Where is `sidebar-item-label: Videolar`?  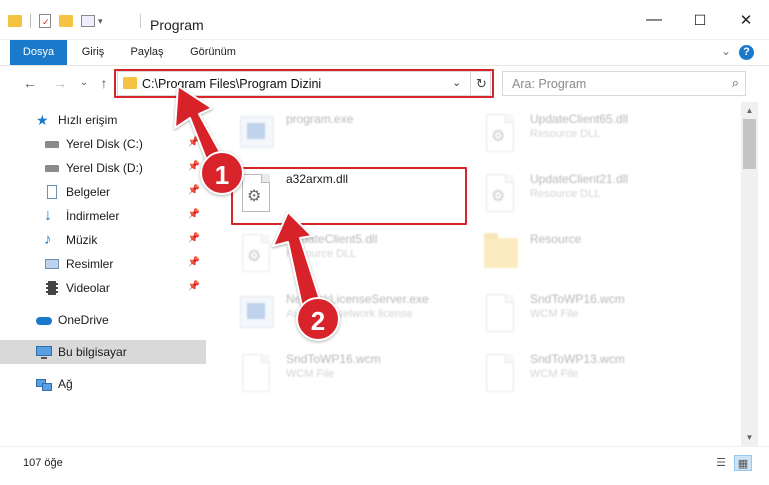 sidebar-item-label: Videolar is located at coordinates (88, 288).